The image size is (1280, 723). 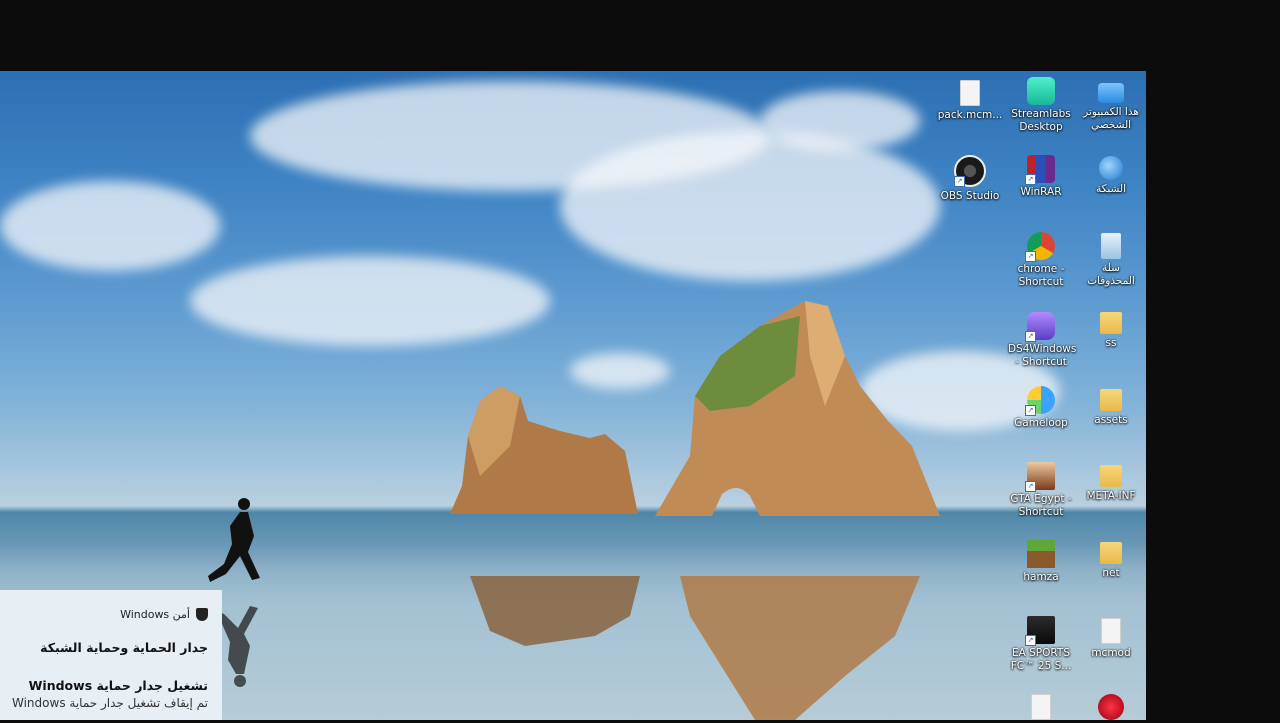 I want to click on ds4windows-icon: ↗, so click(x=1040, y=327).